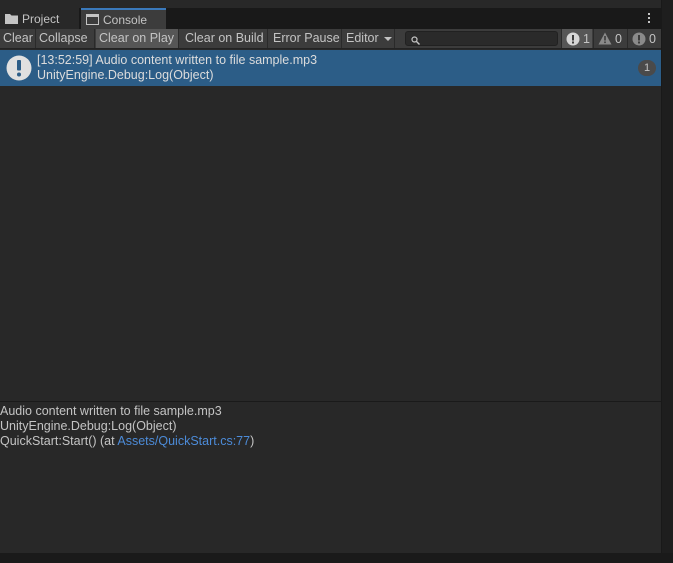 The width and height of the screenshot is (673, 563). What do you see at coordinates (667, 281) in the screenshot?
I see `window-right-edge` at bounding box center [667, 281].